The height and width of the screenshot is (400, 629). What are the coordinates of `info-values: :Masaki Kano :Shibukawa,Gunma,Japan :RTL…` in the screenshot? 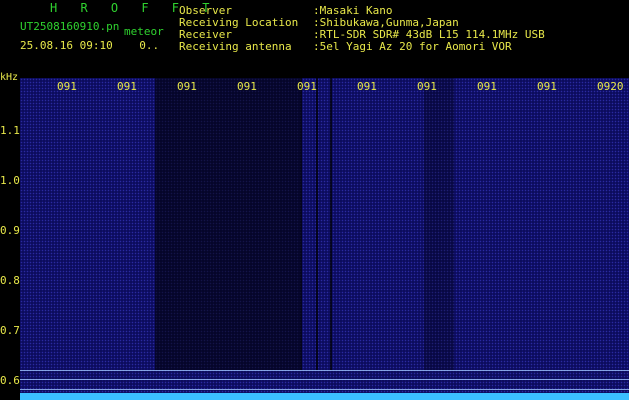 It's located at (429, 28).